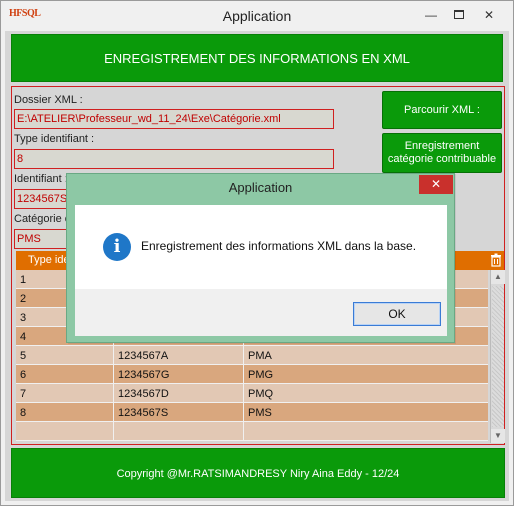 The height and width of the screenshot is (506, 514). I want to click on cell-type, so click(65, 431).